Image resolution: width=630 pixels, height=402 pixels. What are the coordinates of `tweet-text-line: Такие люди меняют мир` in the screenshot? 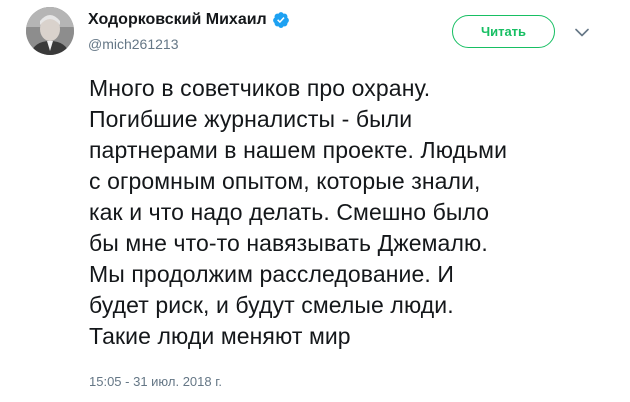 It's located at (220, 336).